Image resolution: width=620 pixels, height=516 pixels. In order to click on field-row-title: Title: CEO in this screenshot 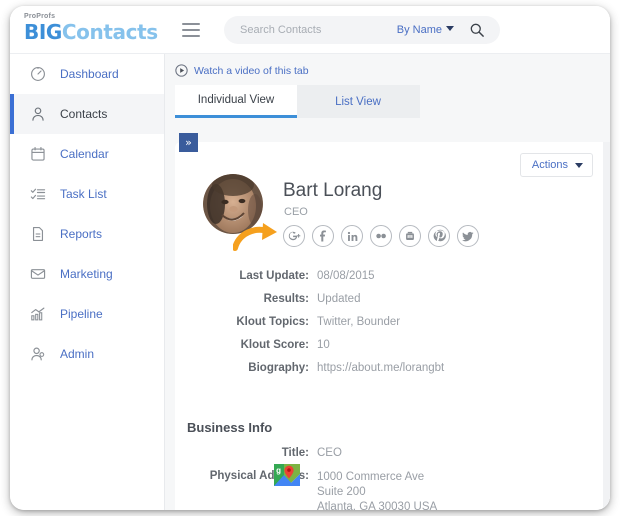, I will do `click(392, 453)`.